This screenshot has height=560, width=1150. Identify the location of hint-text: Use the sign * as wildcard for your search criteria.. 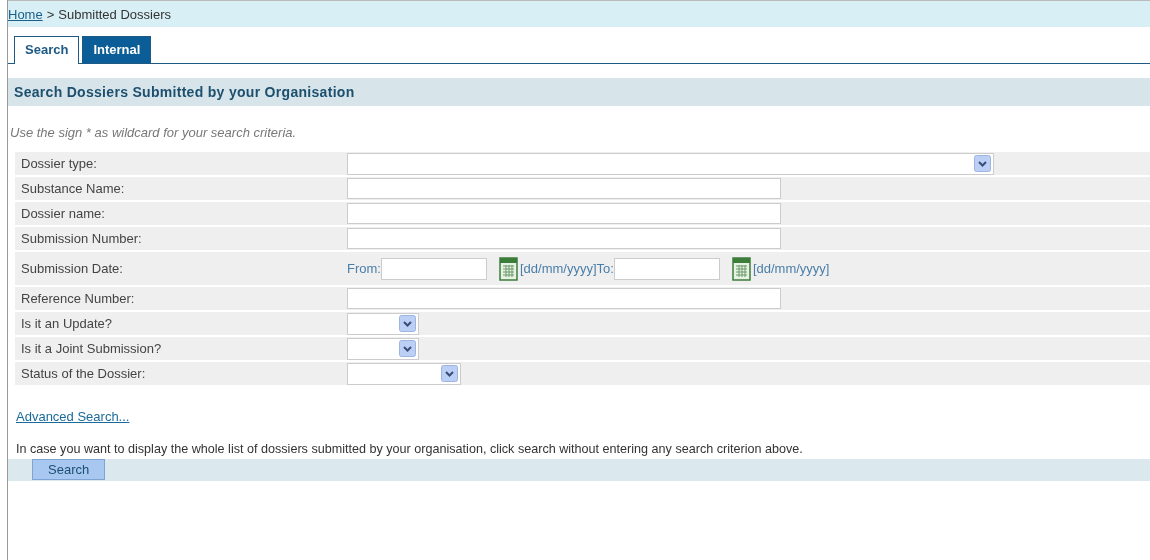
(153, 133).